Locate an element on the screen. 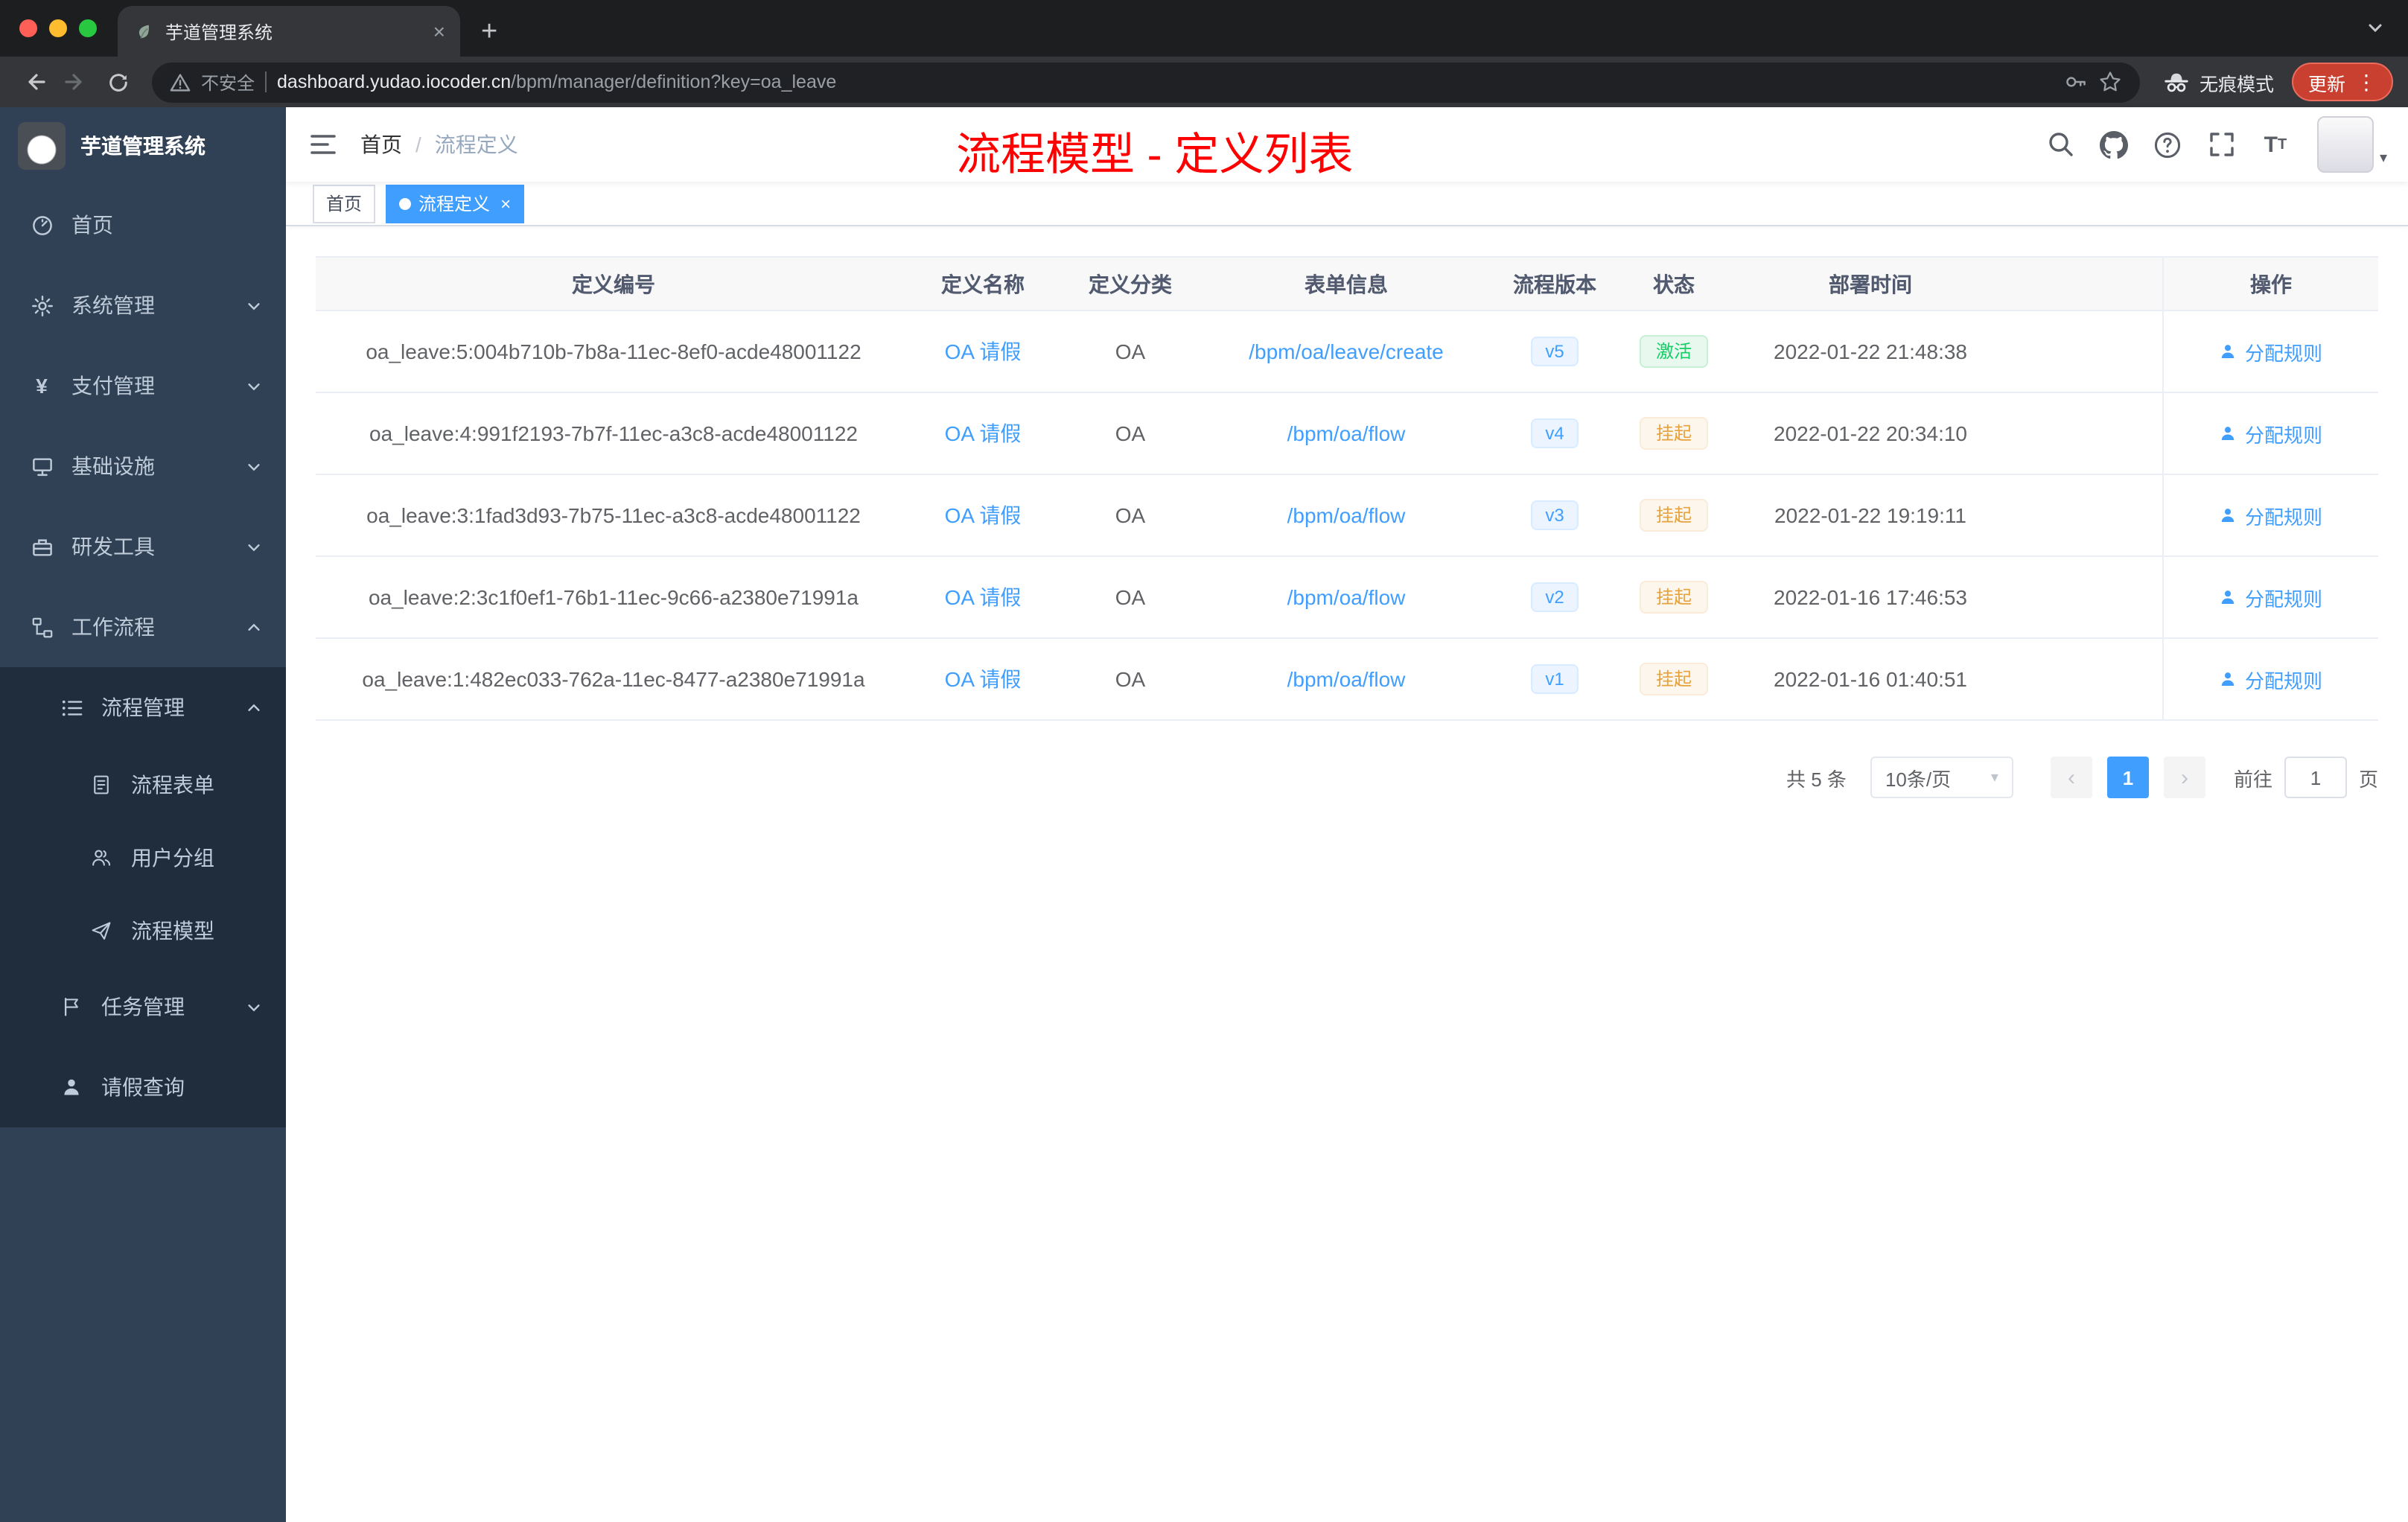 The height and width of the screenshot is (1522, 2408). yen-icon: ¥ is located at coordinates (42, 386).